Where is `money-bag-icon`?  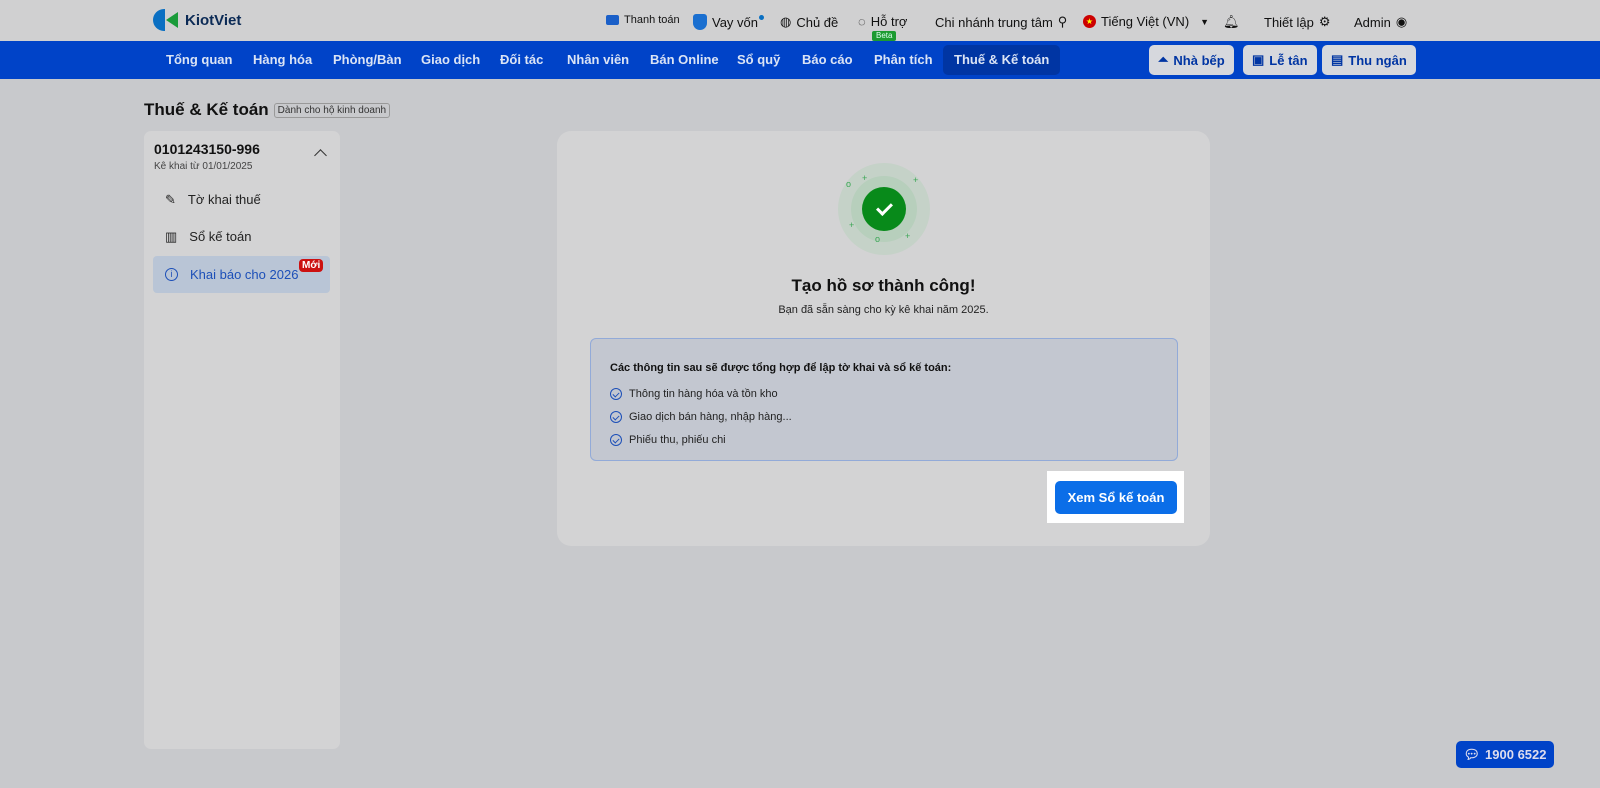 money-bag-icon is located at coordinates (700, 22).